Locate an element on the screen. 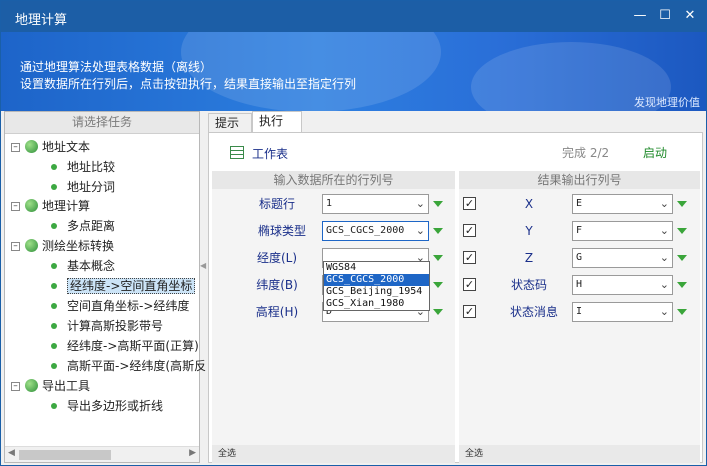  tree-item: 空间直角坐标->经纬度 is located at coordinates (120, 306).